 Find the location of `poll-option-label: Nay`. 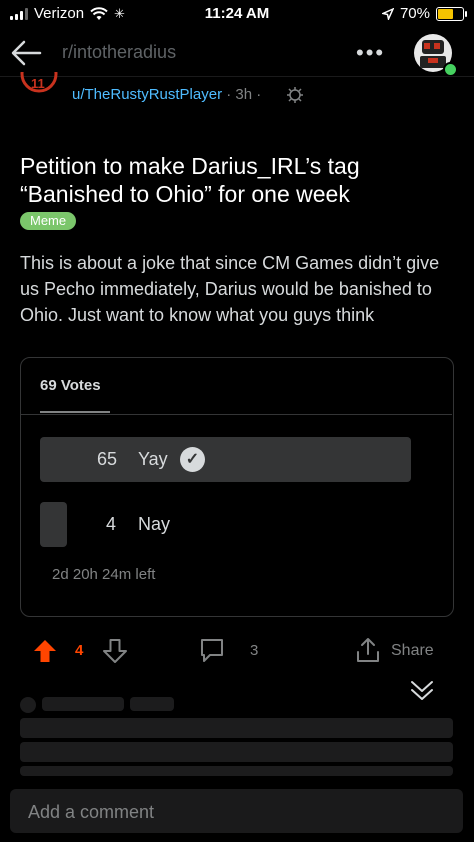

poll-option-label: Nay is located at coordinates (154, 524).